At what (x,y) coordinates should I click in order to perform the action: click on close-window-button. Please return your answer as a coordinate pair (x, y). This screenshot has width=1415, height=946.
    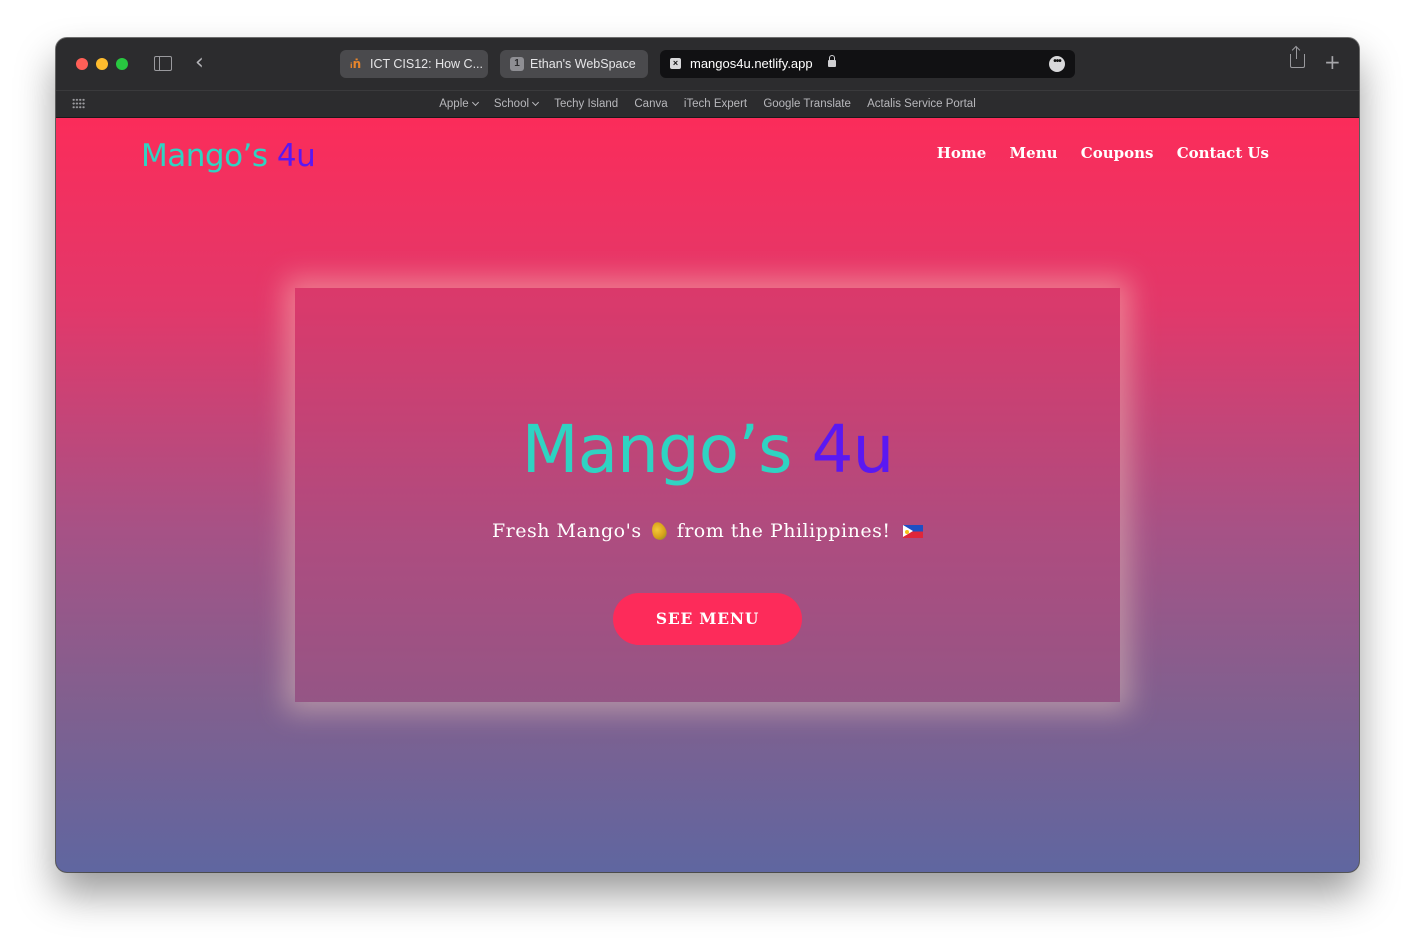
    Looking at the image, I should click on (82, 64).